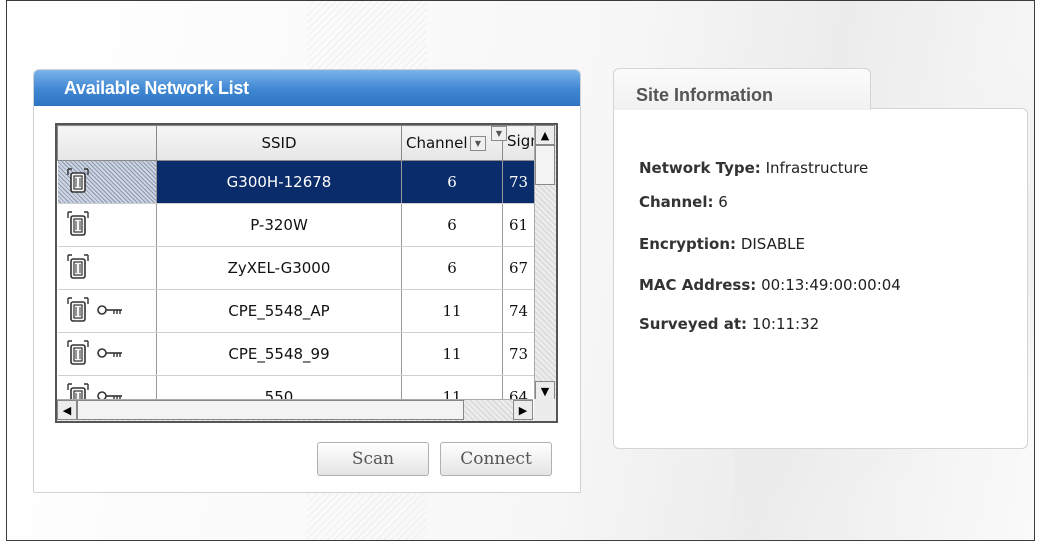 Image resolution: width=1041 pixels, height=548 pixels. Describe the element at coordinates (331, 143) in the screenshot. I see `ssid-column-header: SSID ▼` at that location.